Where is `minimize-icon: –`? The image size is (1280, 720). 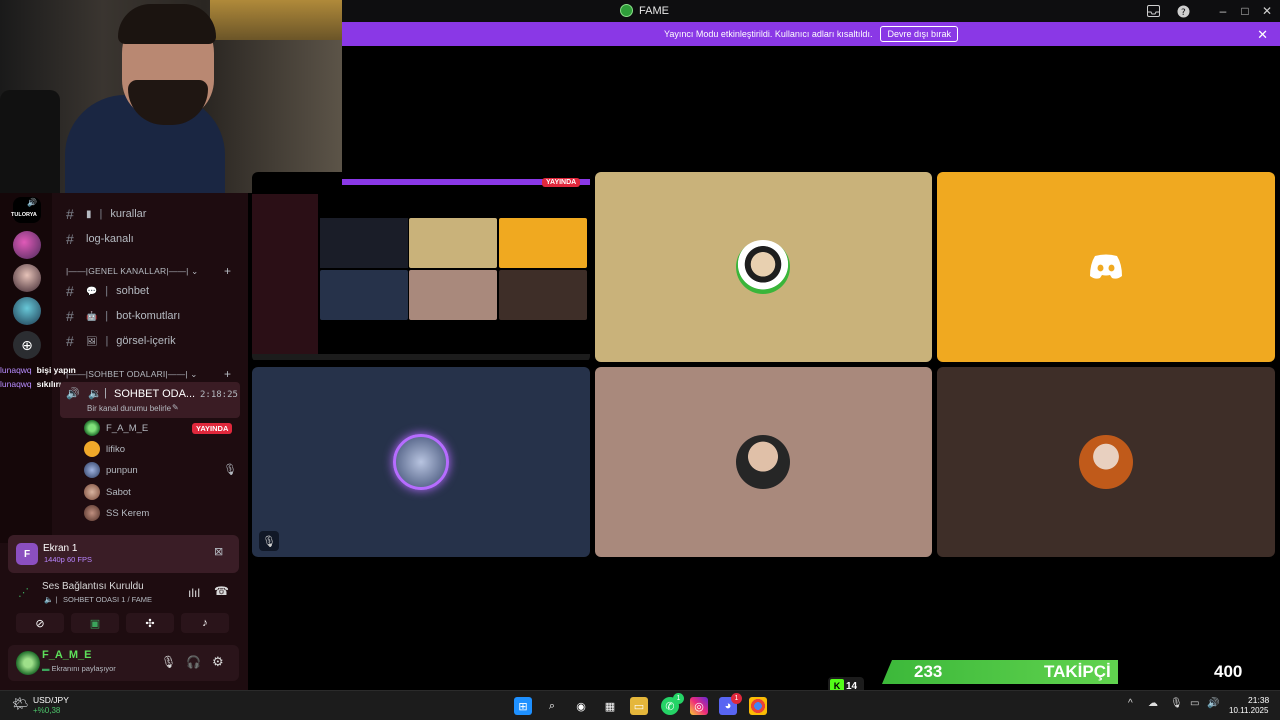 minimize-icon: – is located at coordinates (1223, 11).